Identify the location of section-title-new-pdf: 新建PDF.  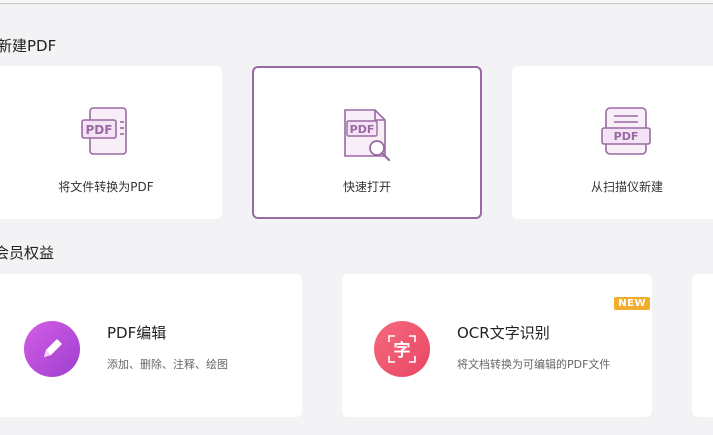
(28, 46).